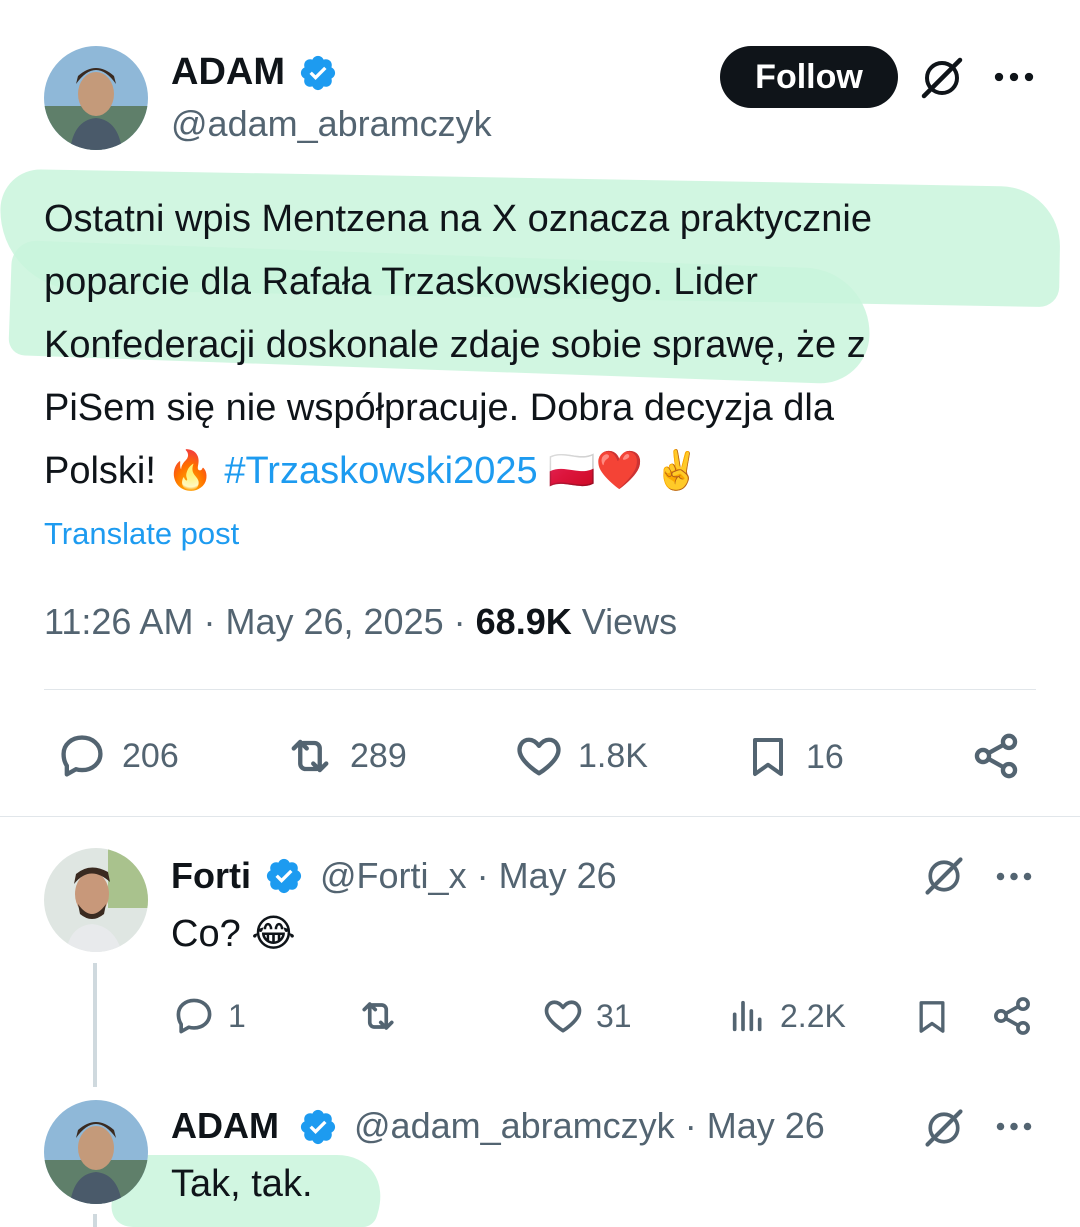  I want to click on fire-emoji: 🔥, so click(190, 471).